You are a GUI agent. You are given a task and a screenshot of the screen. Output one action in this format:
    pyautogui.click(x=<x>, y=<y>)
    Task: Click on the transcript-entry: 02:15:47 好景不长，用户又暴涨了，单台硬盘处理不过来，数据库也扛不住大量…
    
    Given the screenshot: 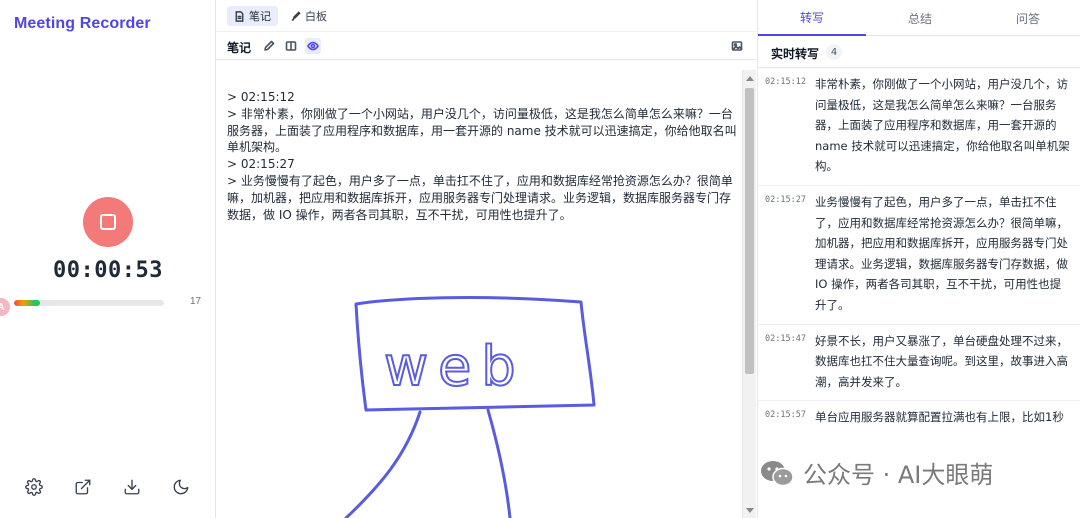 What is the action you would take?
    pyautogui.click(x=919, y=363)
    